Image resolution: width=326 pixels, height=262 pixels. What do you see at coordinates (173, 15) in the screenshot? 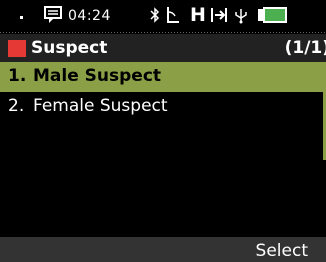
I see `signal-icon` at bounding box center [173, 15].